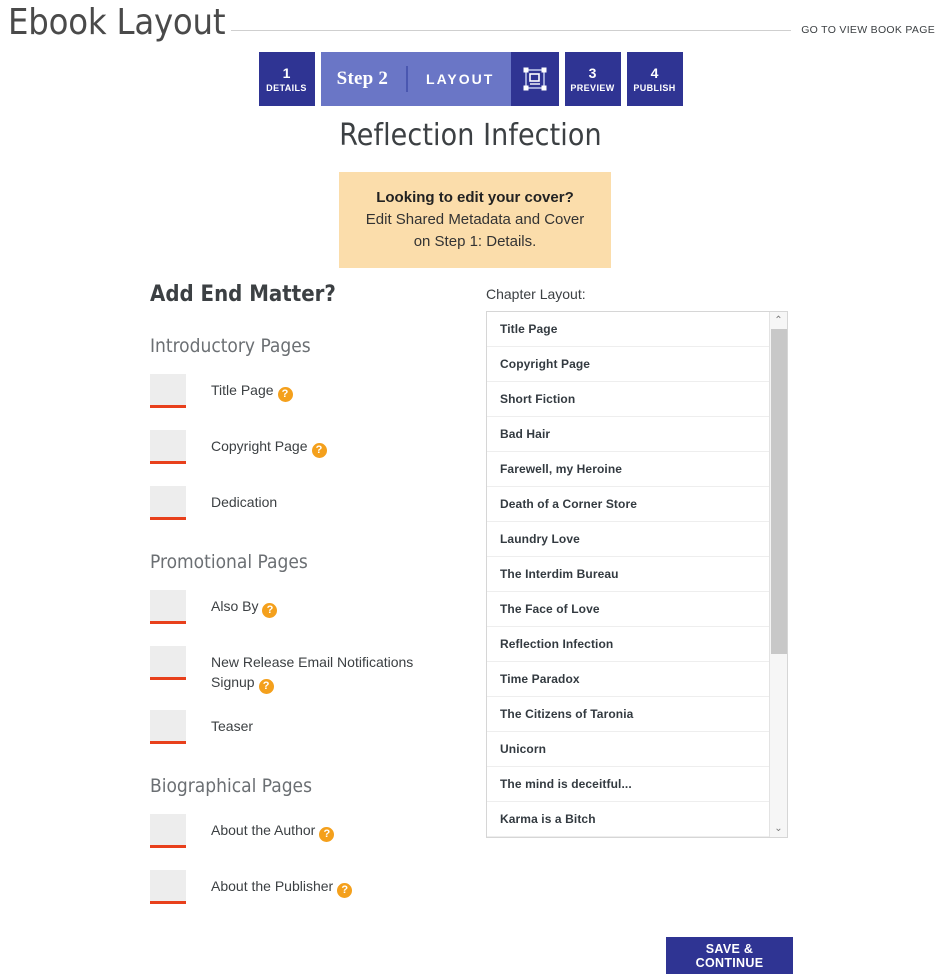 The height and width of the screenshot is (976, 941). Describe the element at coordinates (231, 786) in the screenshot. I see `group-heading: Biographical Pages` at that location.